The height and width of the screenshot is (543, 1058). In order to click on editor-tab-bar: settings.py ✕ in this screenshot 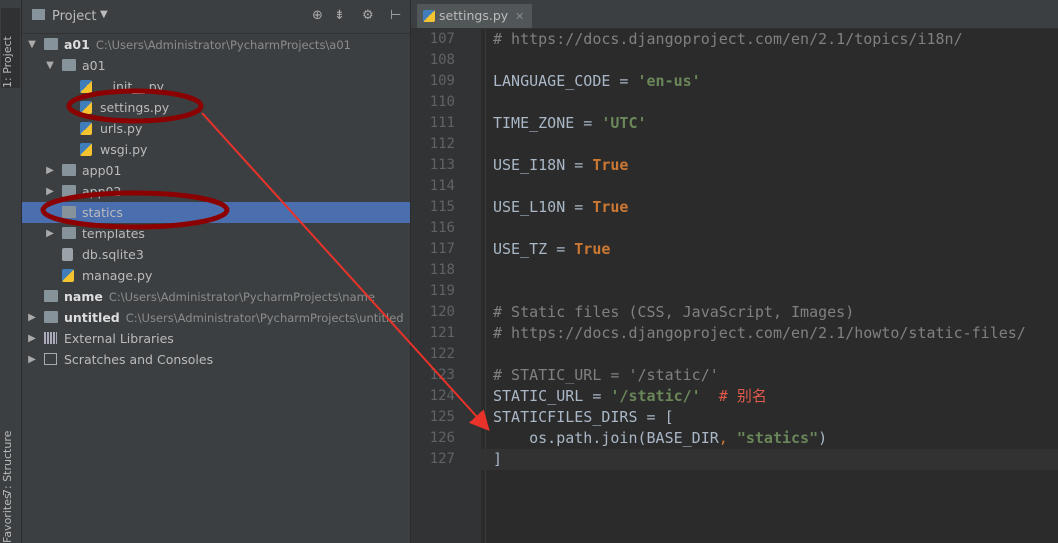, I will do `click(734, 14)`.